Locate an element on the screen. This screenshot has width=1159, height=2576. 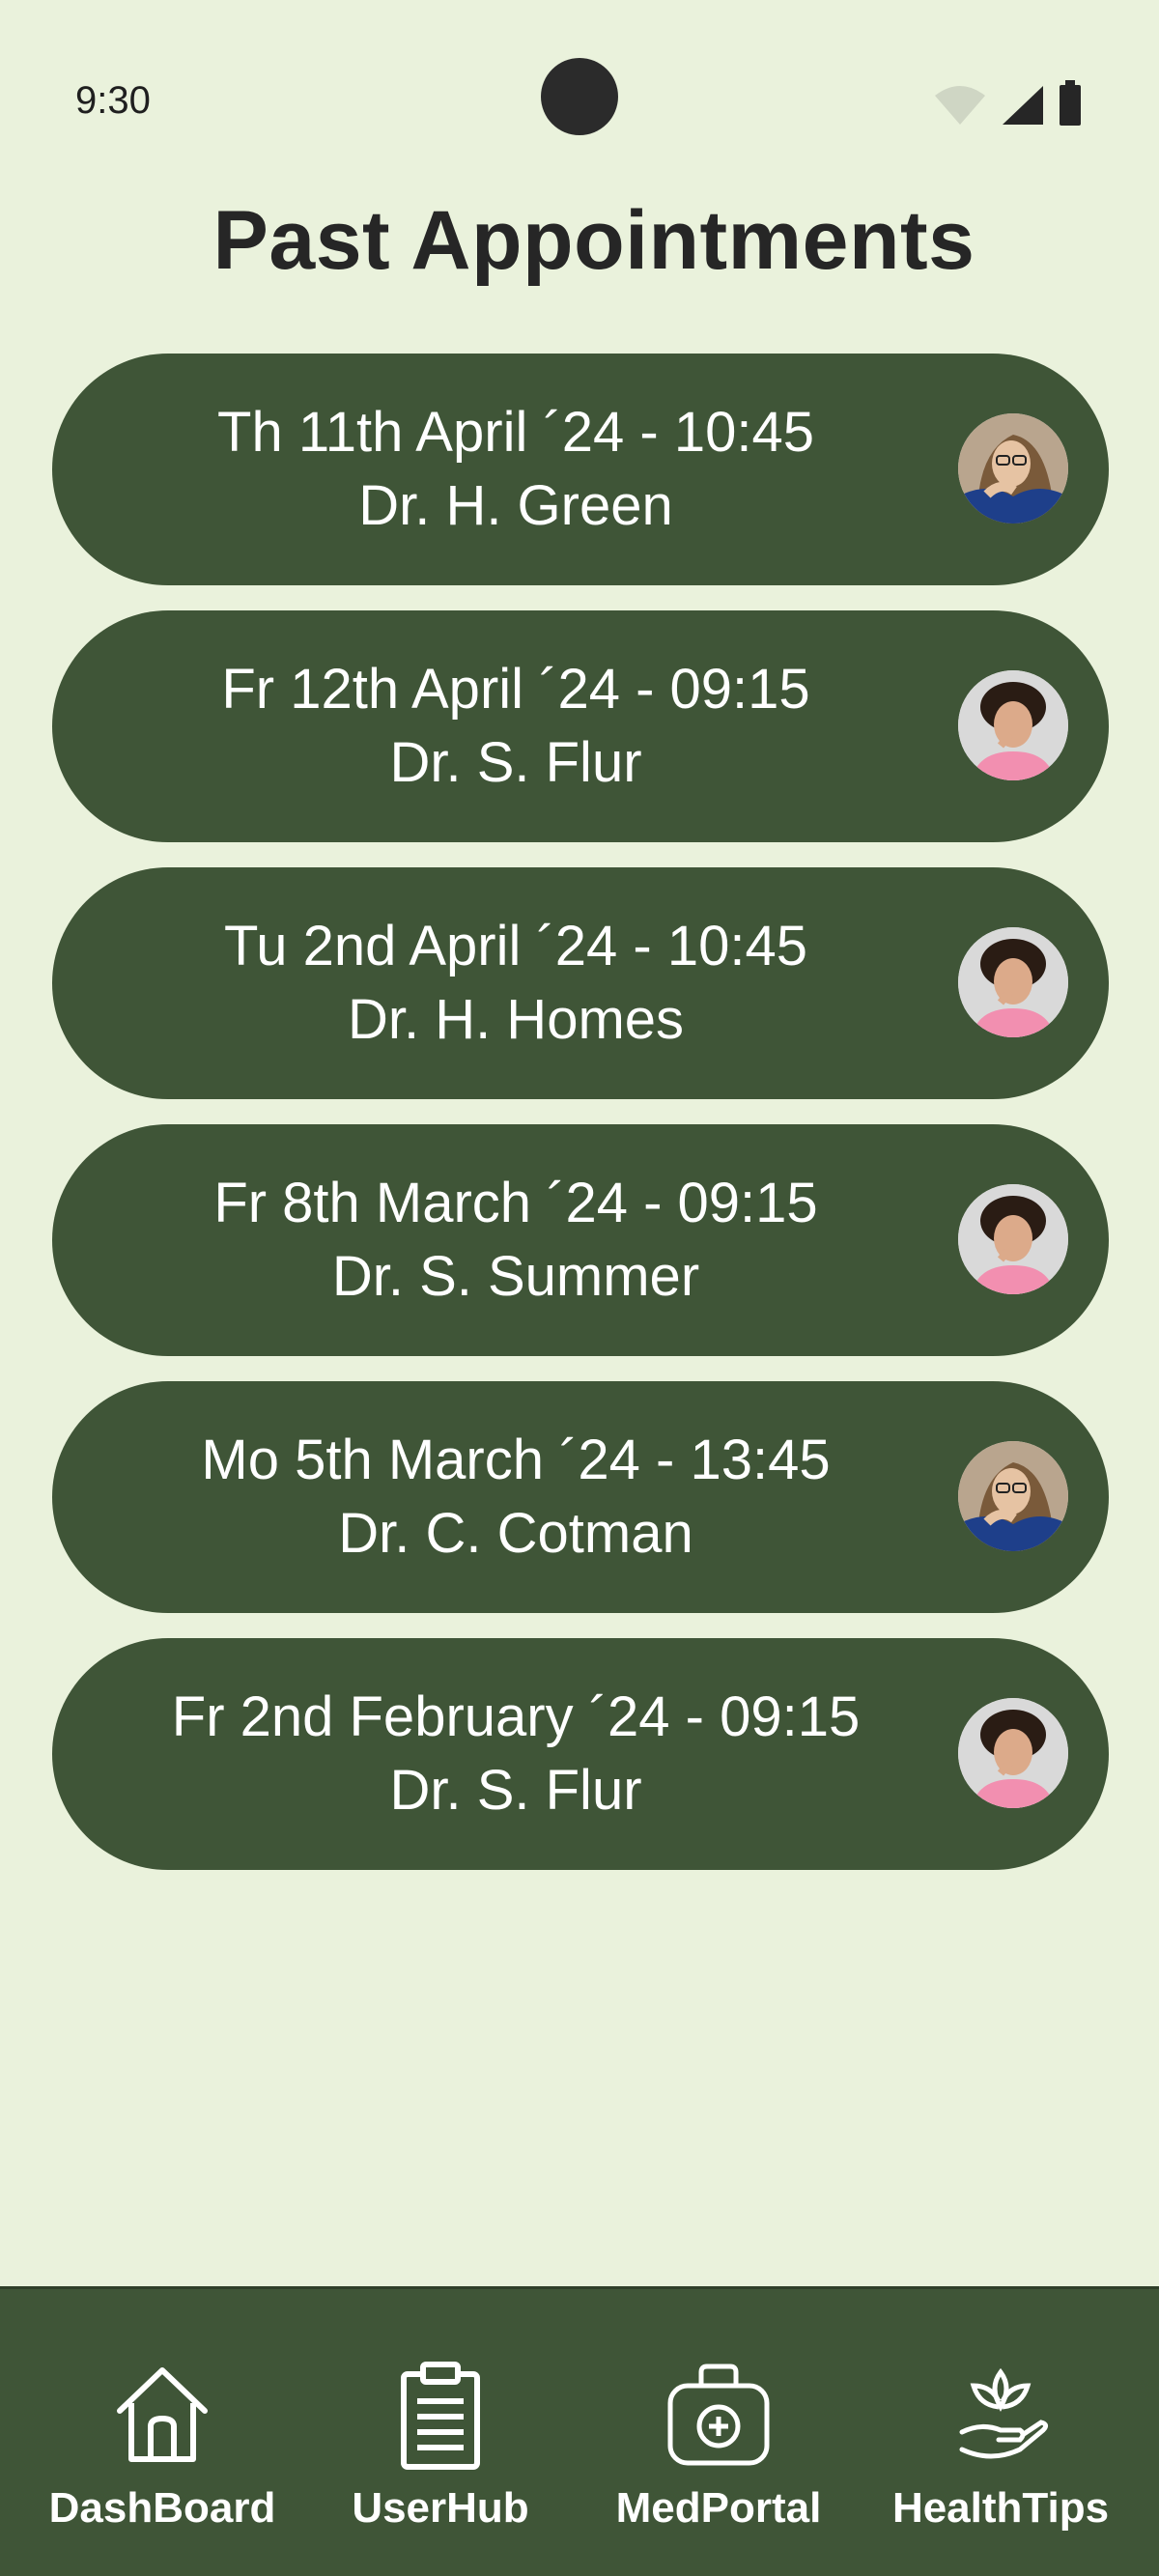
appointment-card: Fr 12th April ´24 - 09:15 Dr. S. Flur is located at coordinates (580, 726).